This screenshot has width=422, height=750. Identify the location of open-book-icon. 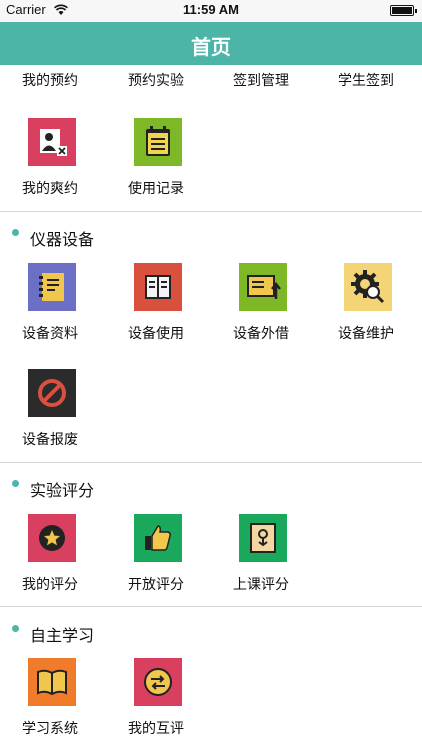
(158, 287).